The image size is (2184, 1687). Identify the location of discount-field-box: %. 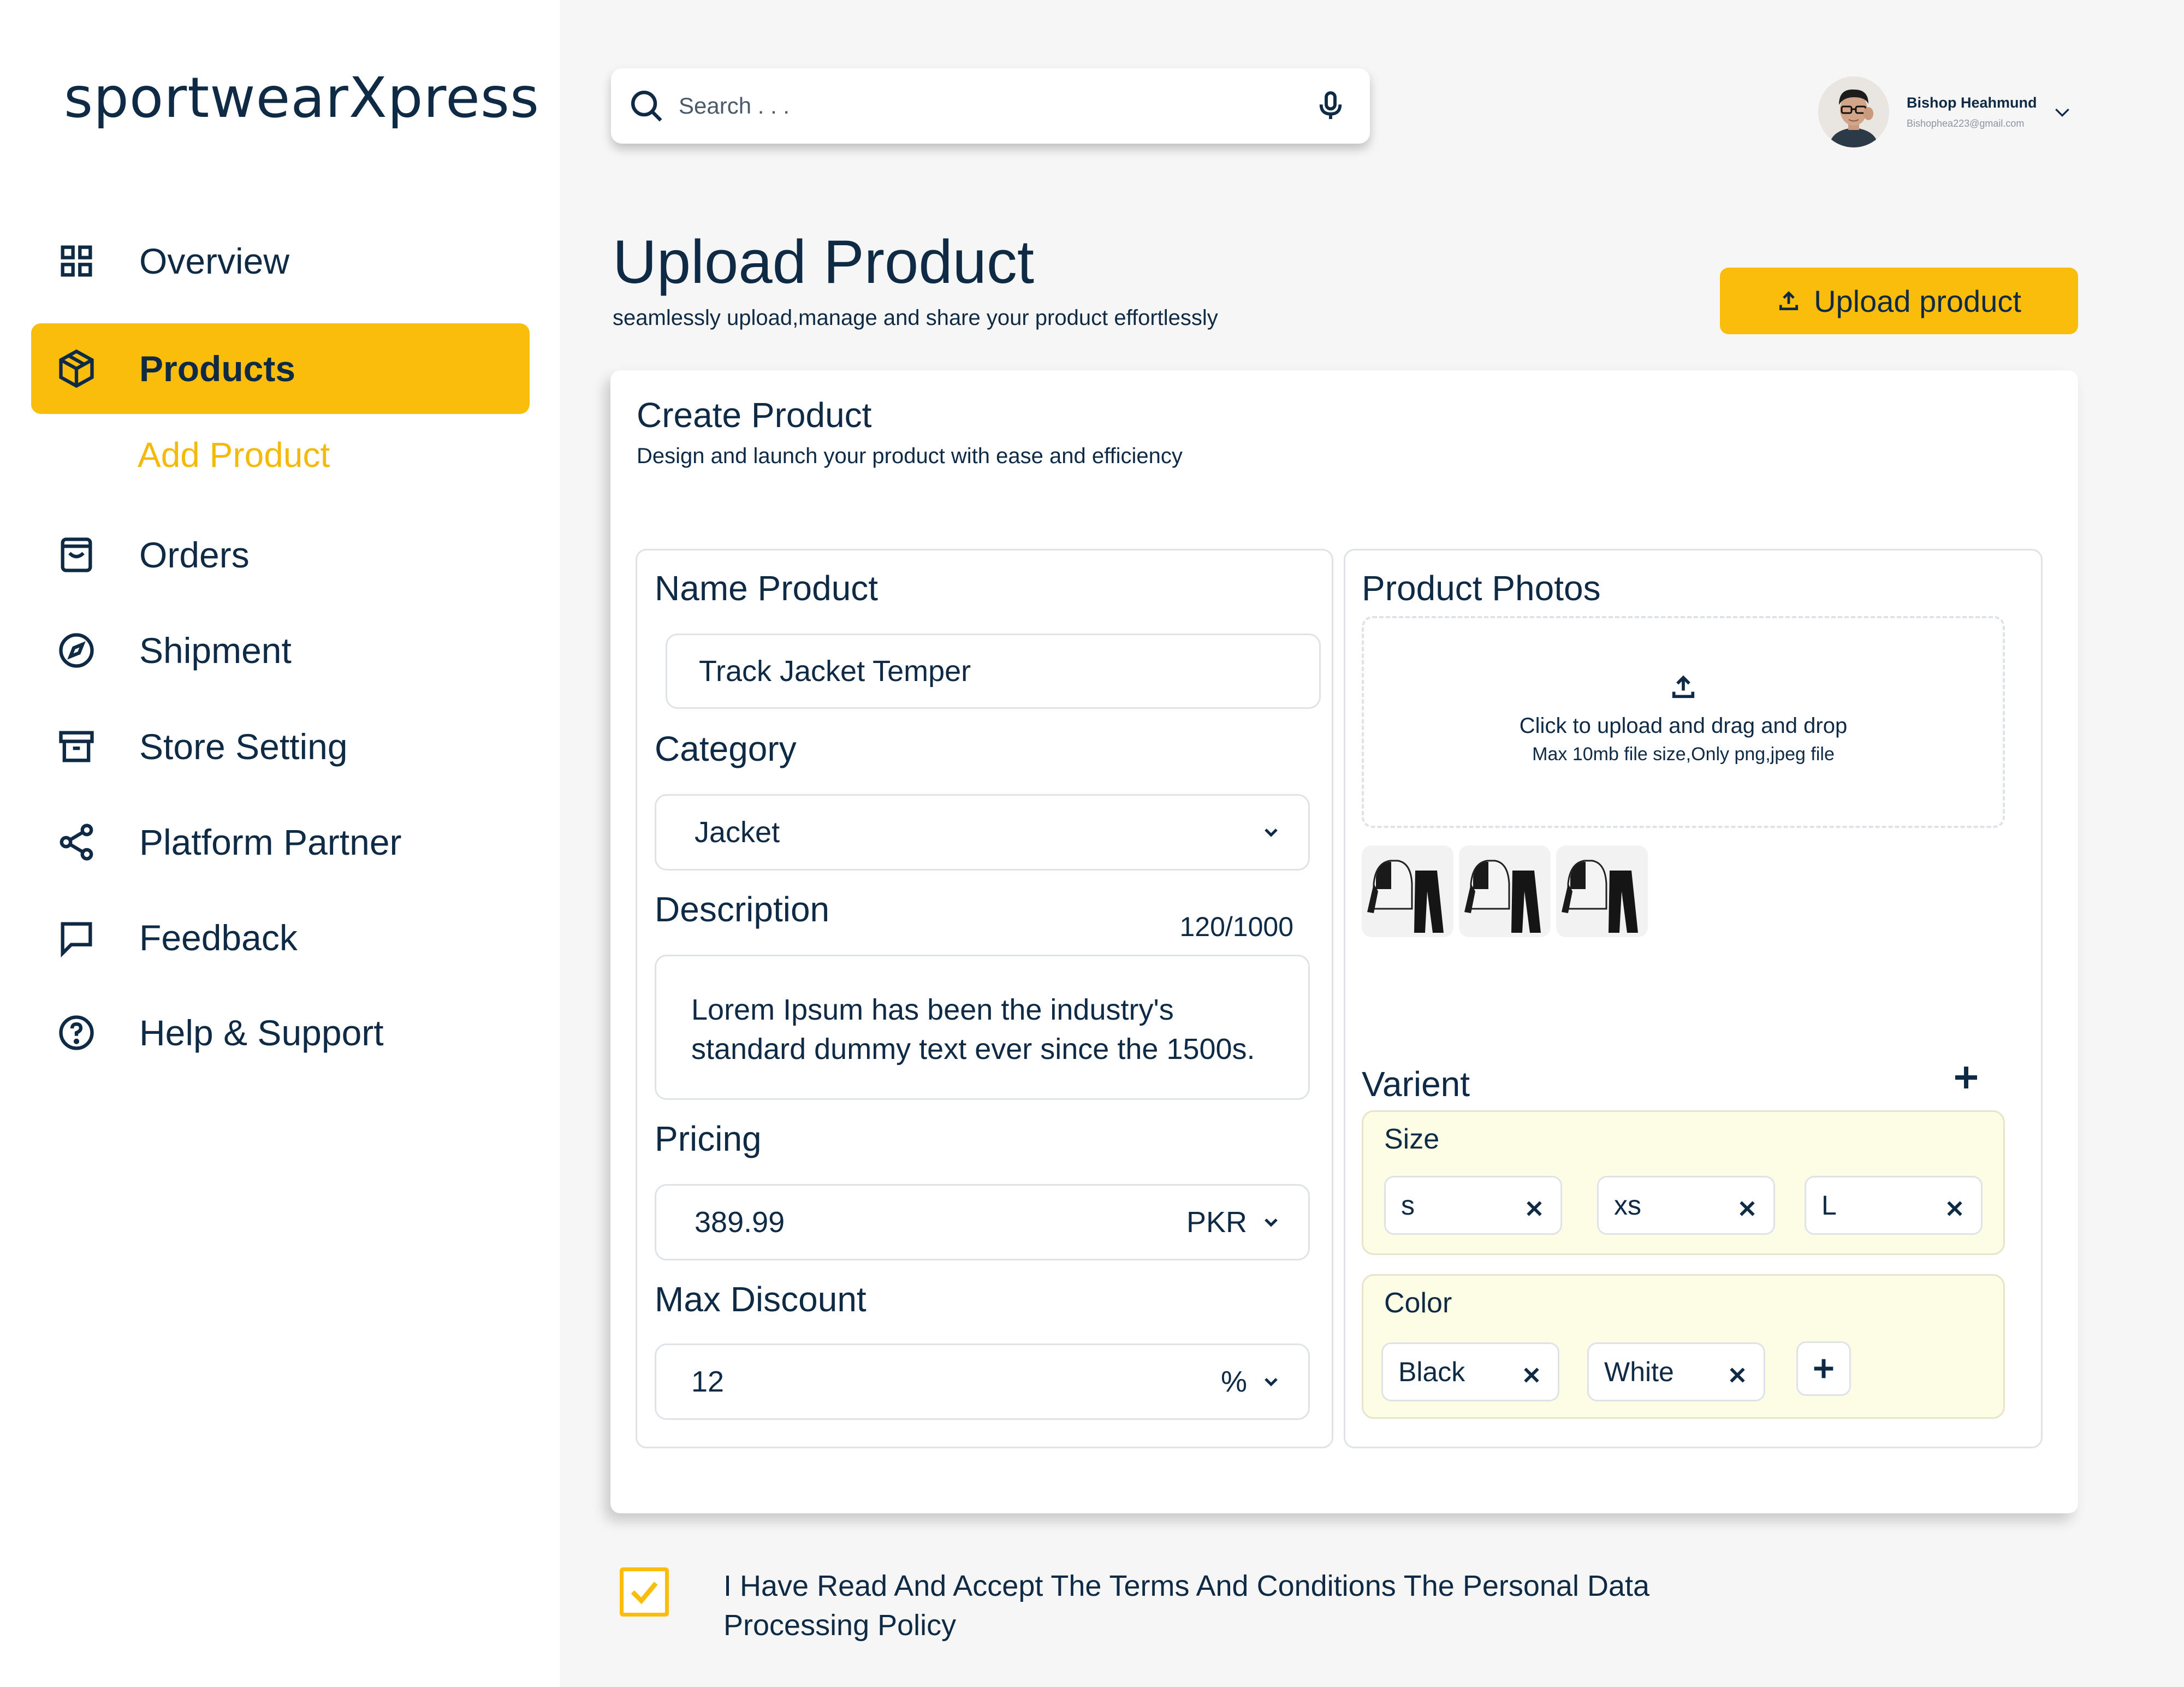
(983, 1381).